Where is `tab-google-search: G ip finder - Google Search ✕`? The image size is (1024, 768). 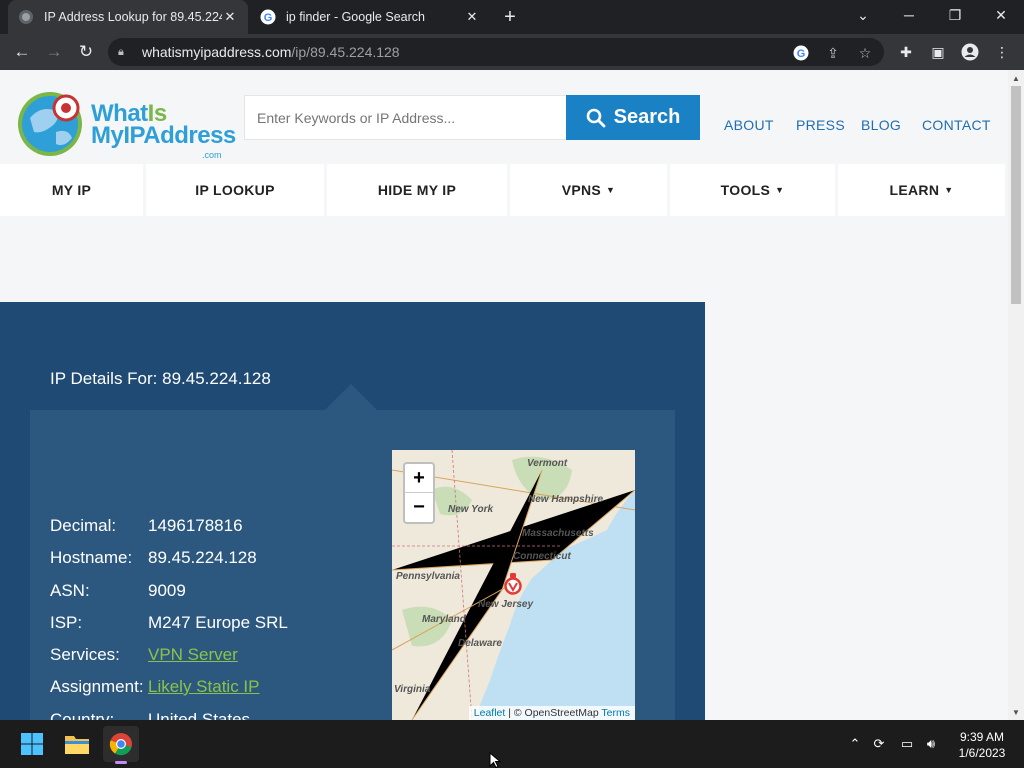
tab-google-search: G ip finder - Google Search ✕ is located at coordinates (370, 17).